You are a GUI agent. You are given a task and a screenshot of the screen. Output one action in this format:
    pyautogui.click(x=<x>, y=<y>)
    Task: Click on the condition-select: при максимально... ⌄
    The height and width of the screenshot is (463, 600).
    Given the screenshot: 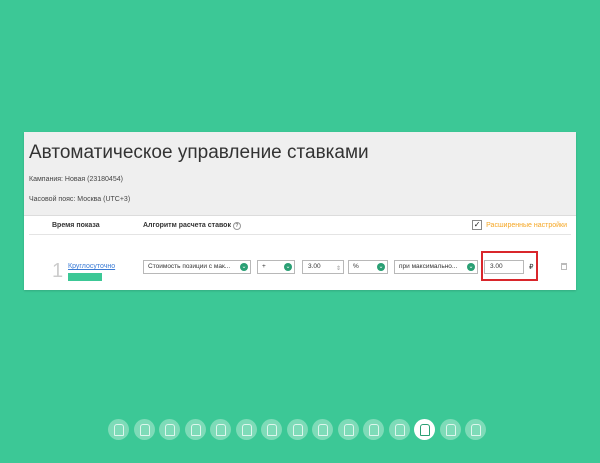 What is the action you would take?
    pyautogui.click(x=436, y=267)
    